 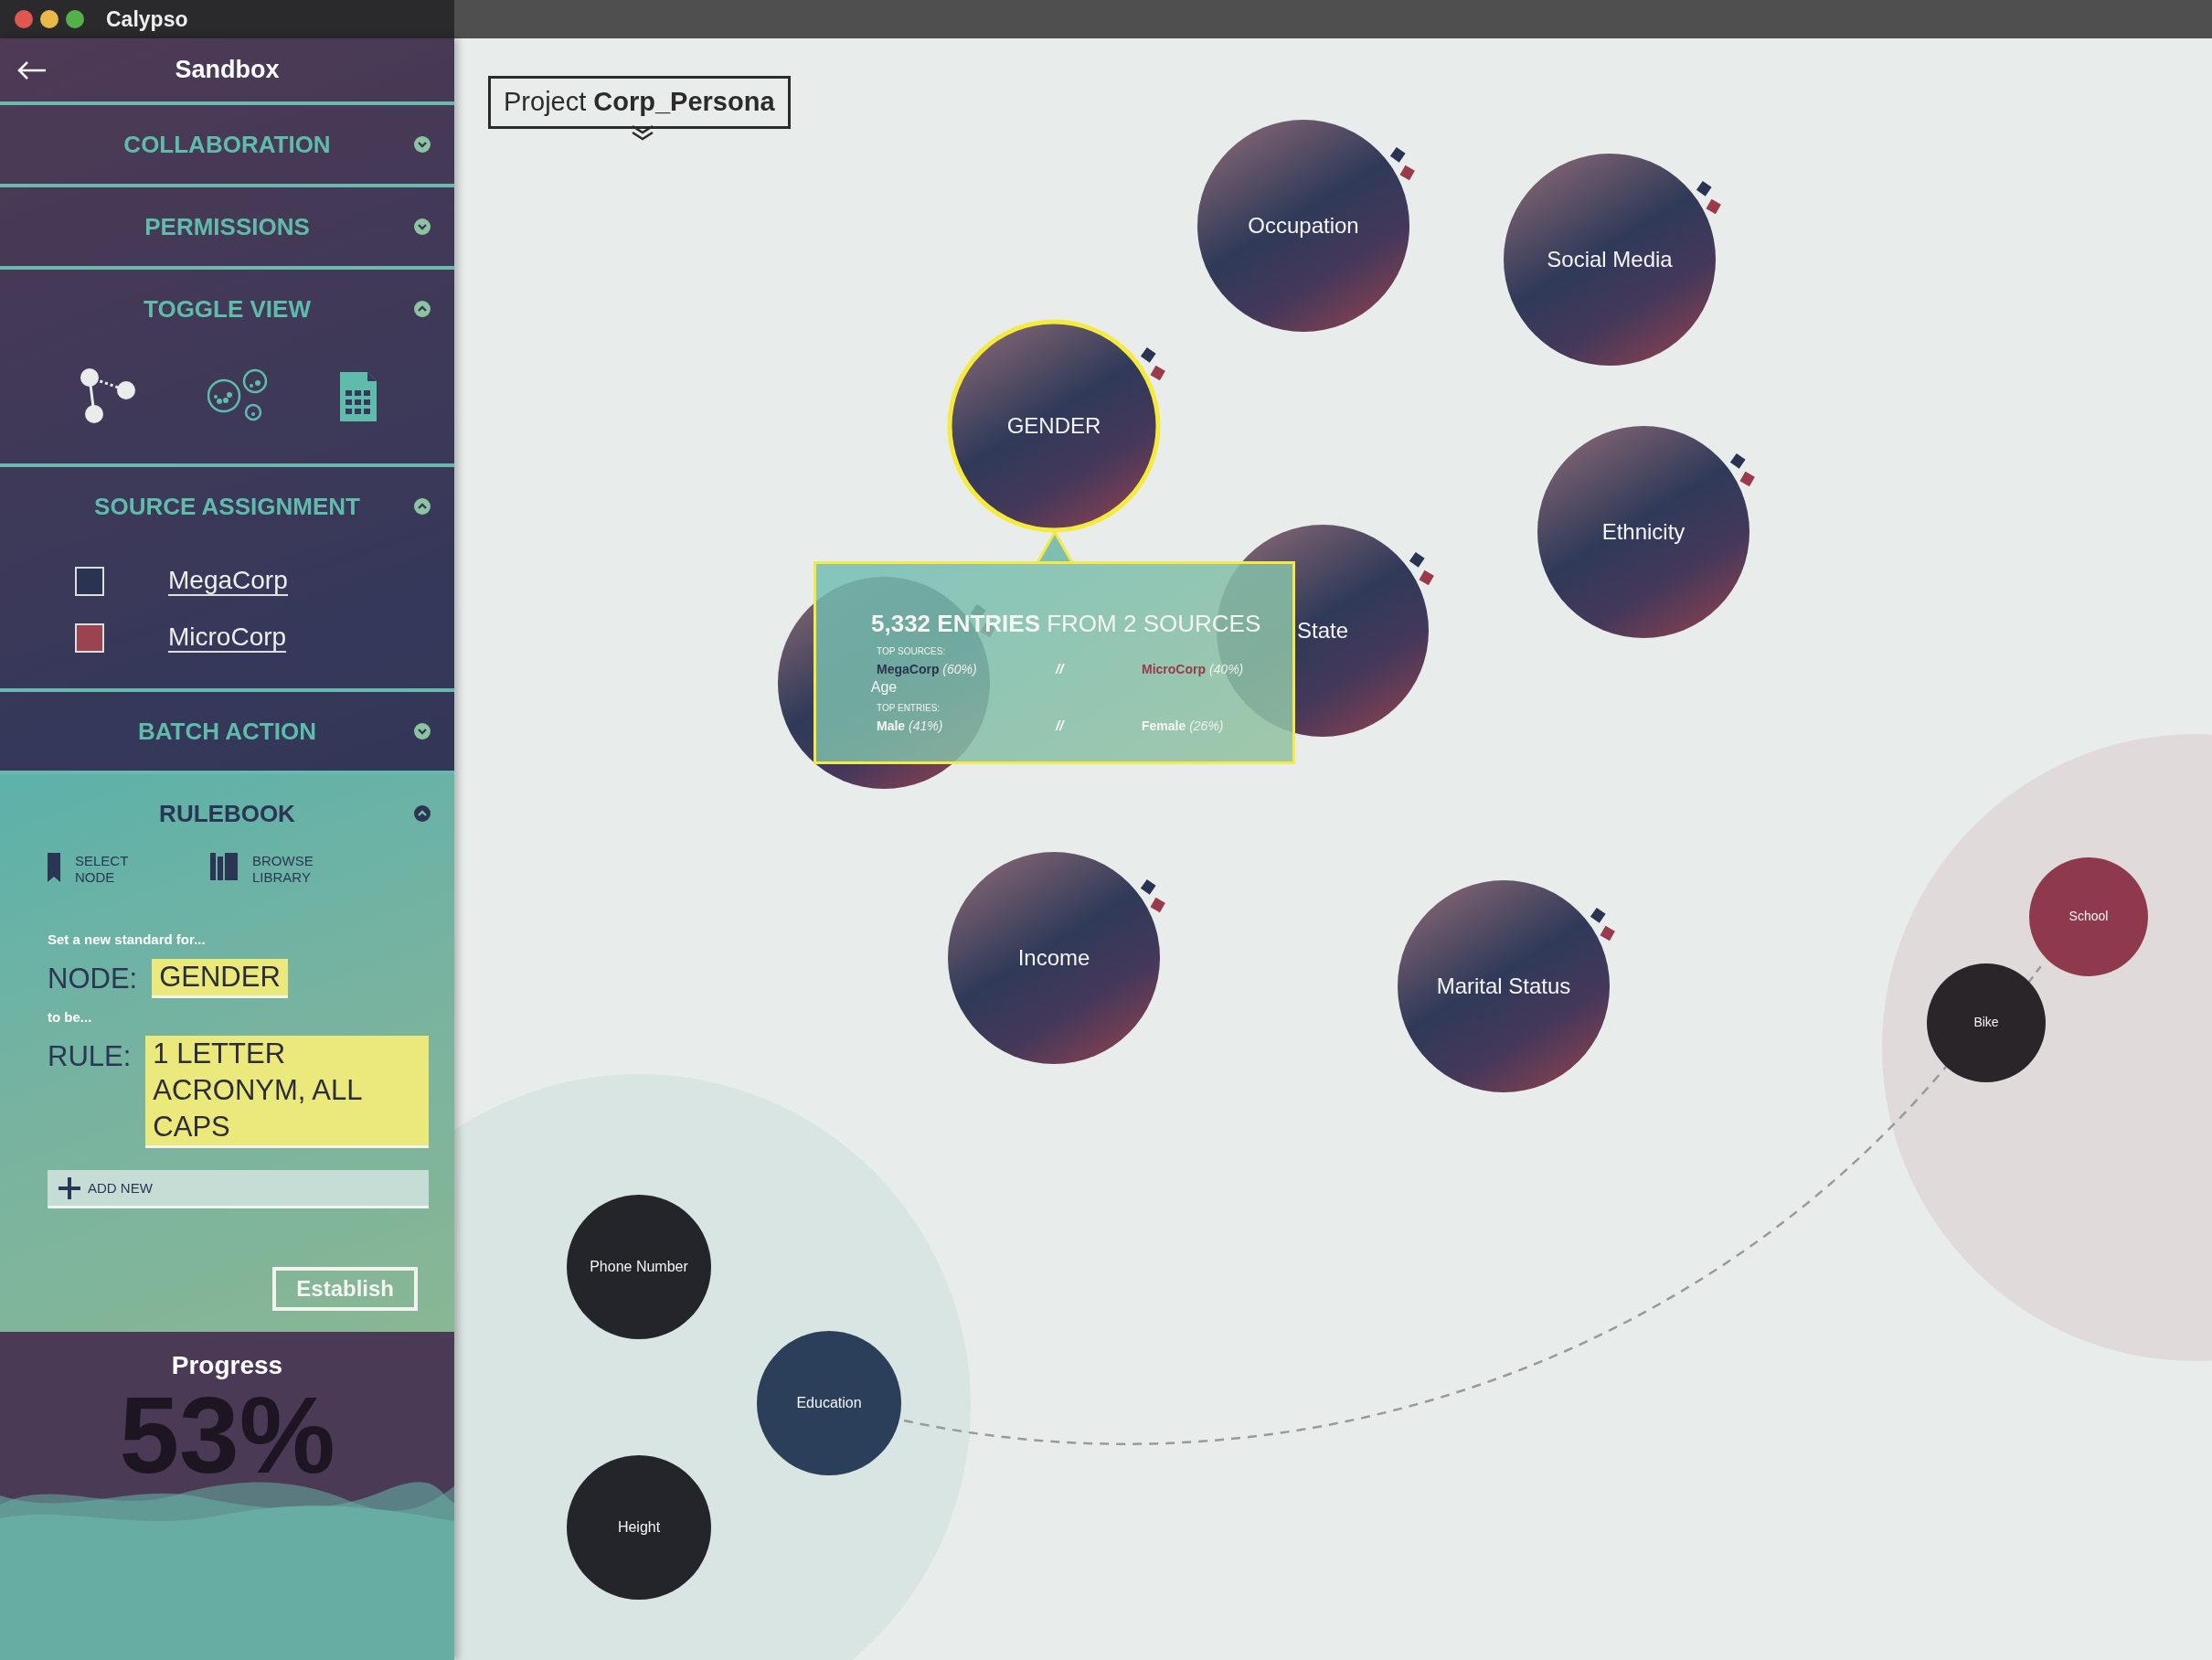 What do you see at coordinates (24, 19) in the screenshot?
I see `close-button` at bounding box center [24, 19].